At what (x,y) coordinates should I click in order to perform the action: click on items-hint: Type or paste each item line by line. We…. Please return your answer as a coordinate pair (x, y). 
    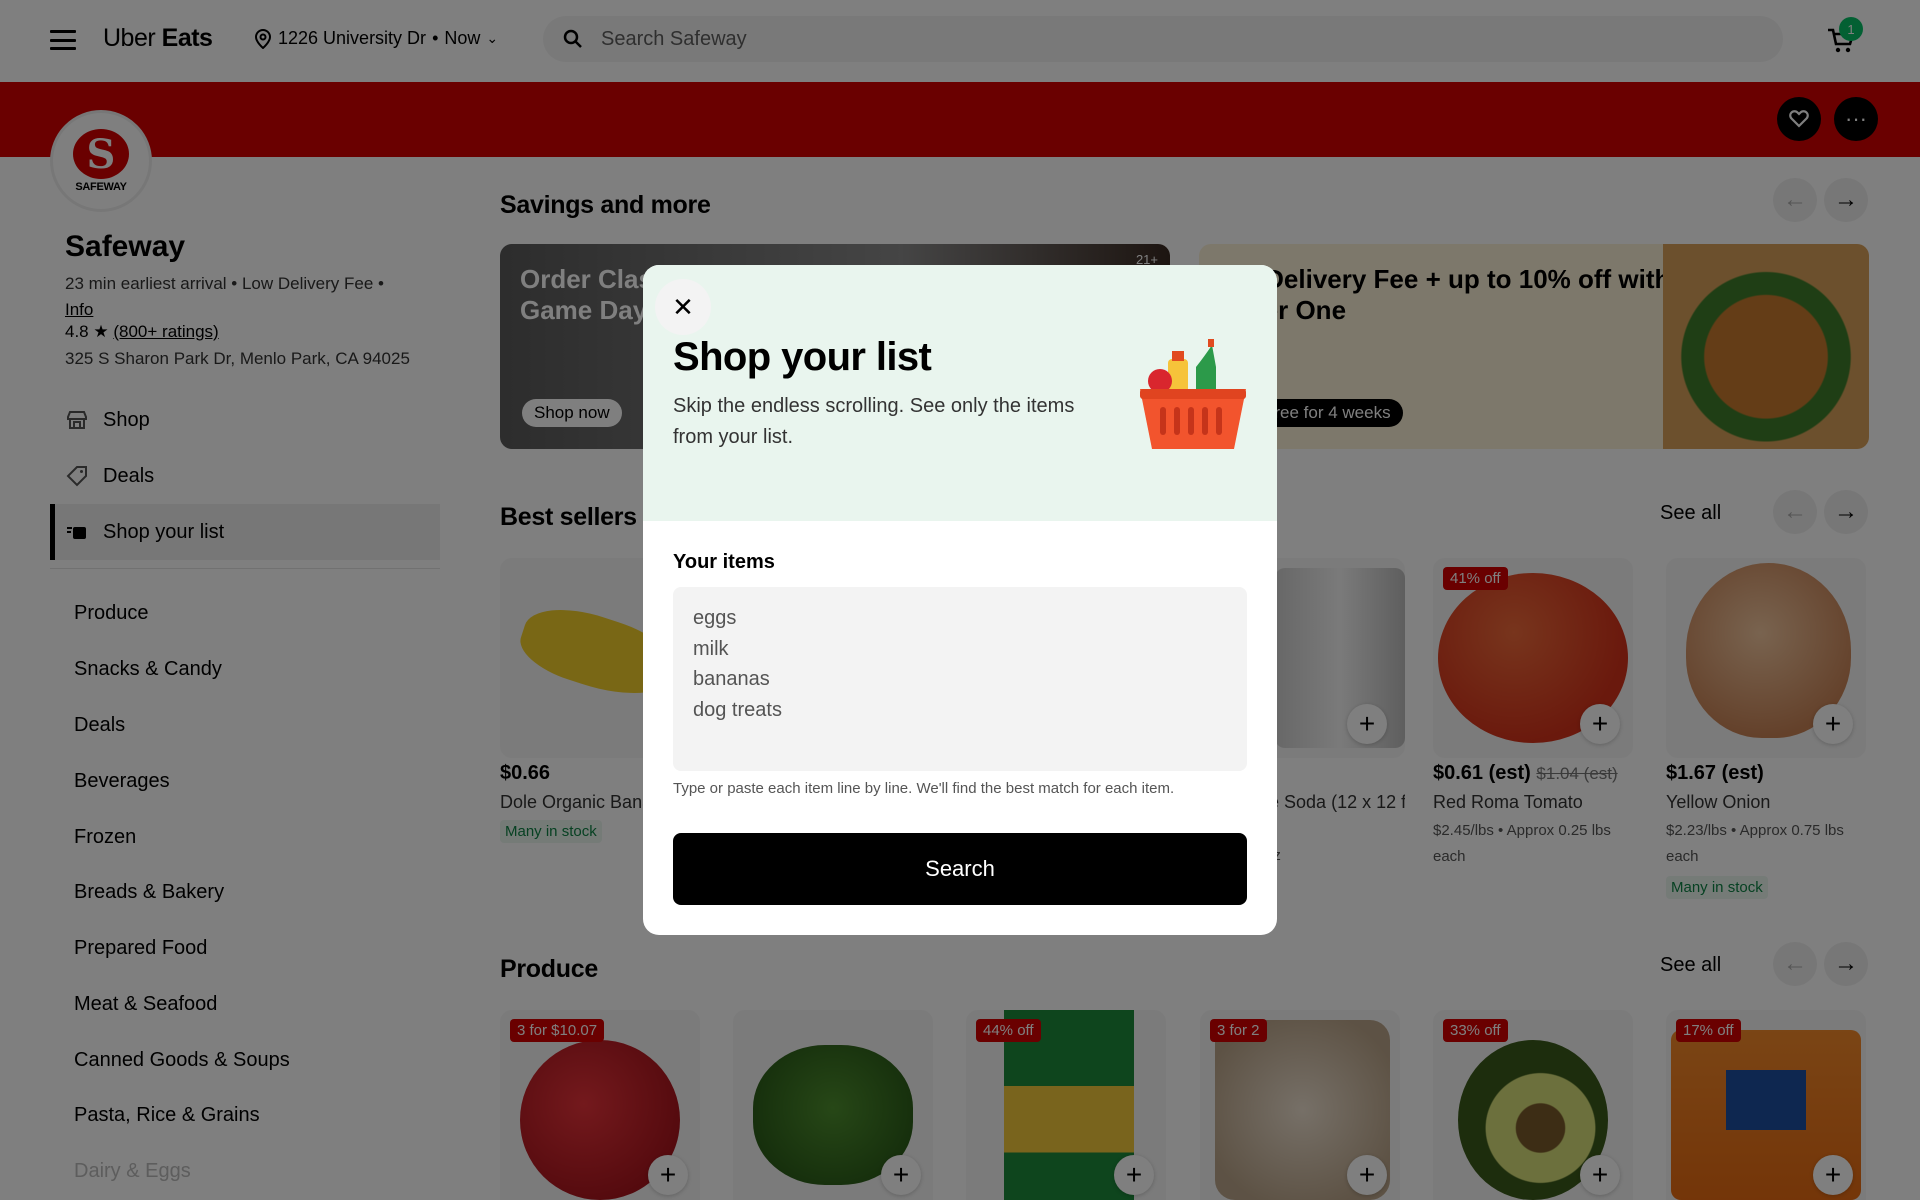
    Looking at the image, I should click on (924, 788).